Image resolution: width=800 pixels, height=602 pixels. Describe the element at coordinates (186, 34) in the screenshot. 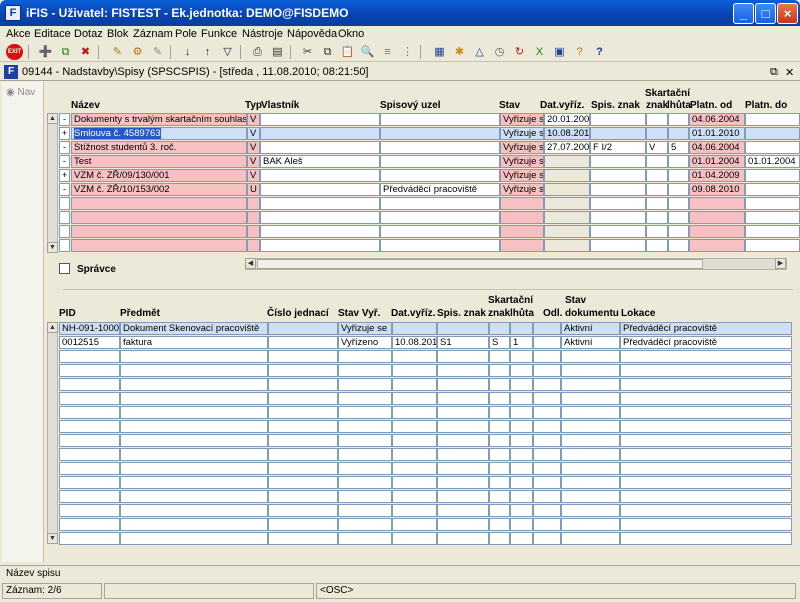

I see `menu-pole: Pole` at that location.